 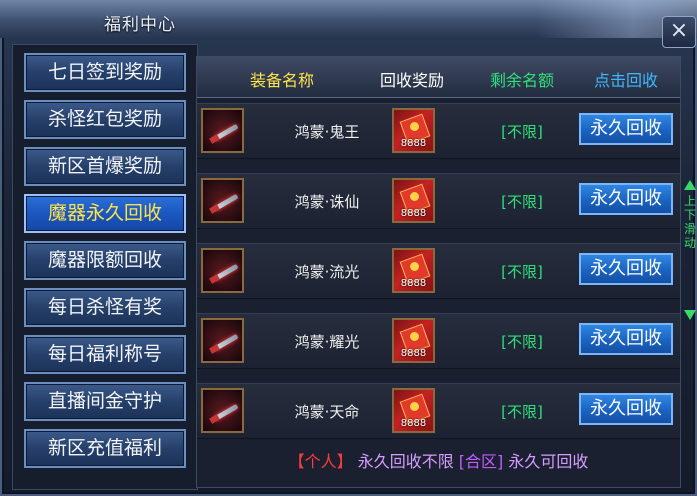 What do you see at coordinates (327, 412) in the screenshot?
I see `item-name: 鸿蒙·天命` at bounding box center [327, 412].